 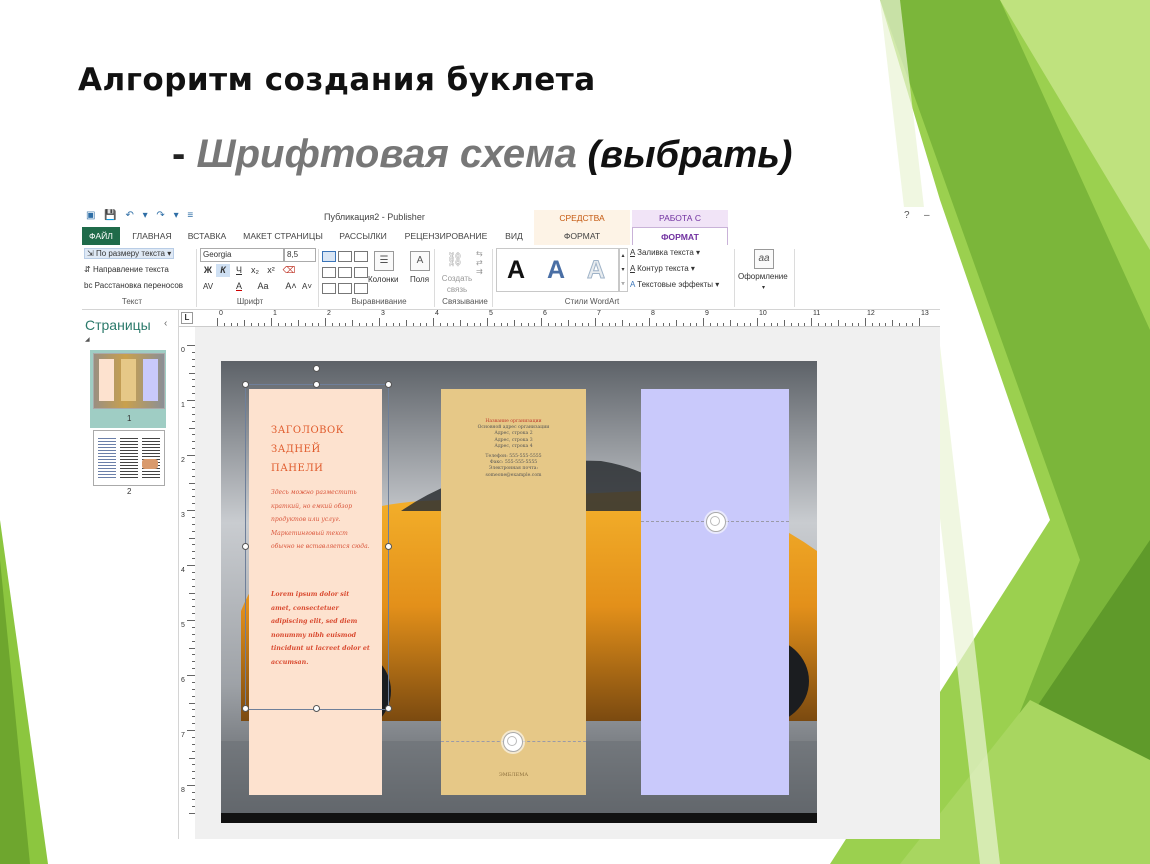 What do you see at coordinates (420, 261) in the screenshot?
I see `margins-icon: A` at bounding box center [420, 261].